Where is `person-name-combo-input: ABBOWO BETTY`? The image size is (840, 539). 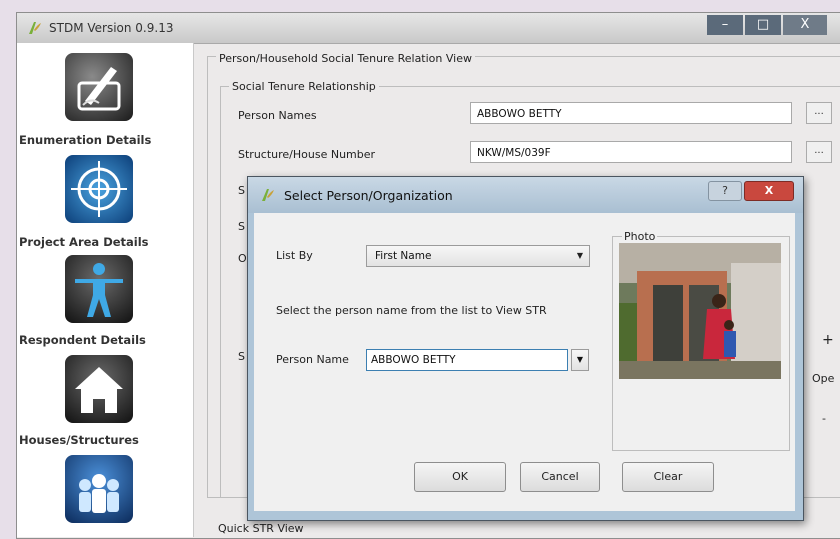 person-name-combo-input: ABBOWO BETTY is located at coordinates (467, 360).